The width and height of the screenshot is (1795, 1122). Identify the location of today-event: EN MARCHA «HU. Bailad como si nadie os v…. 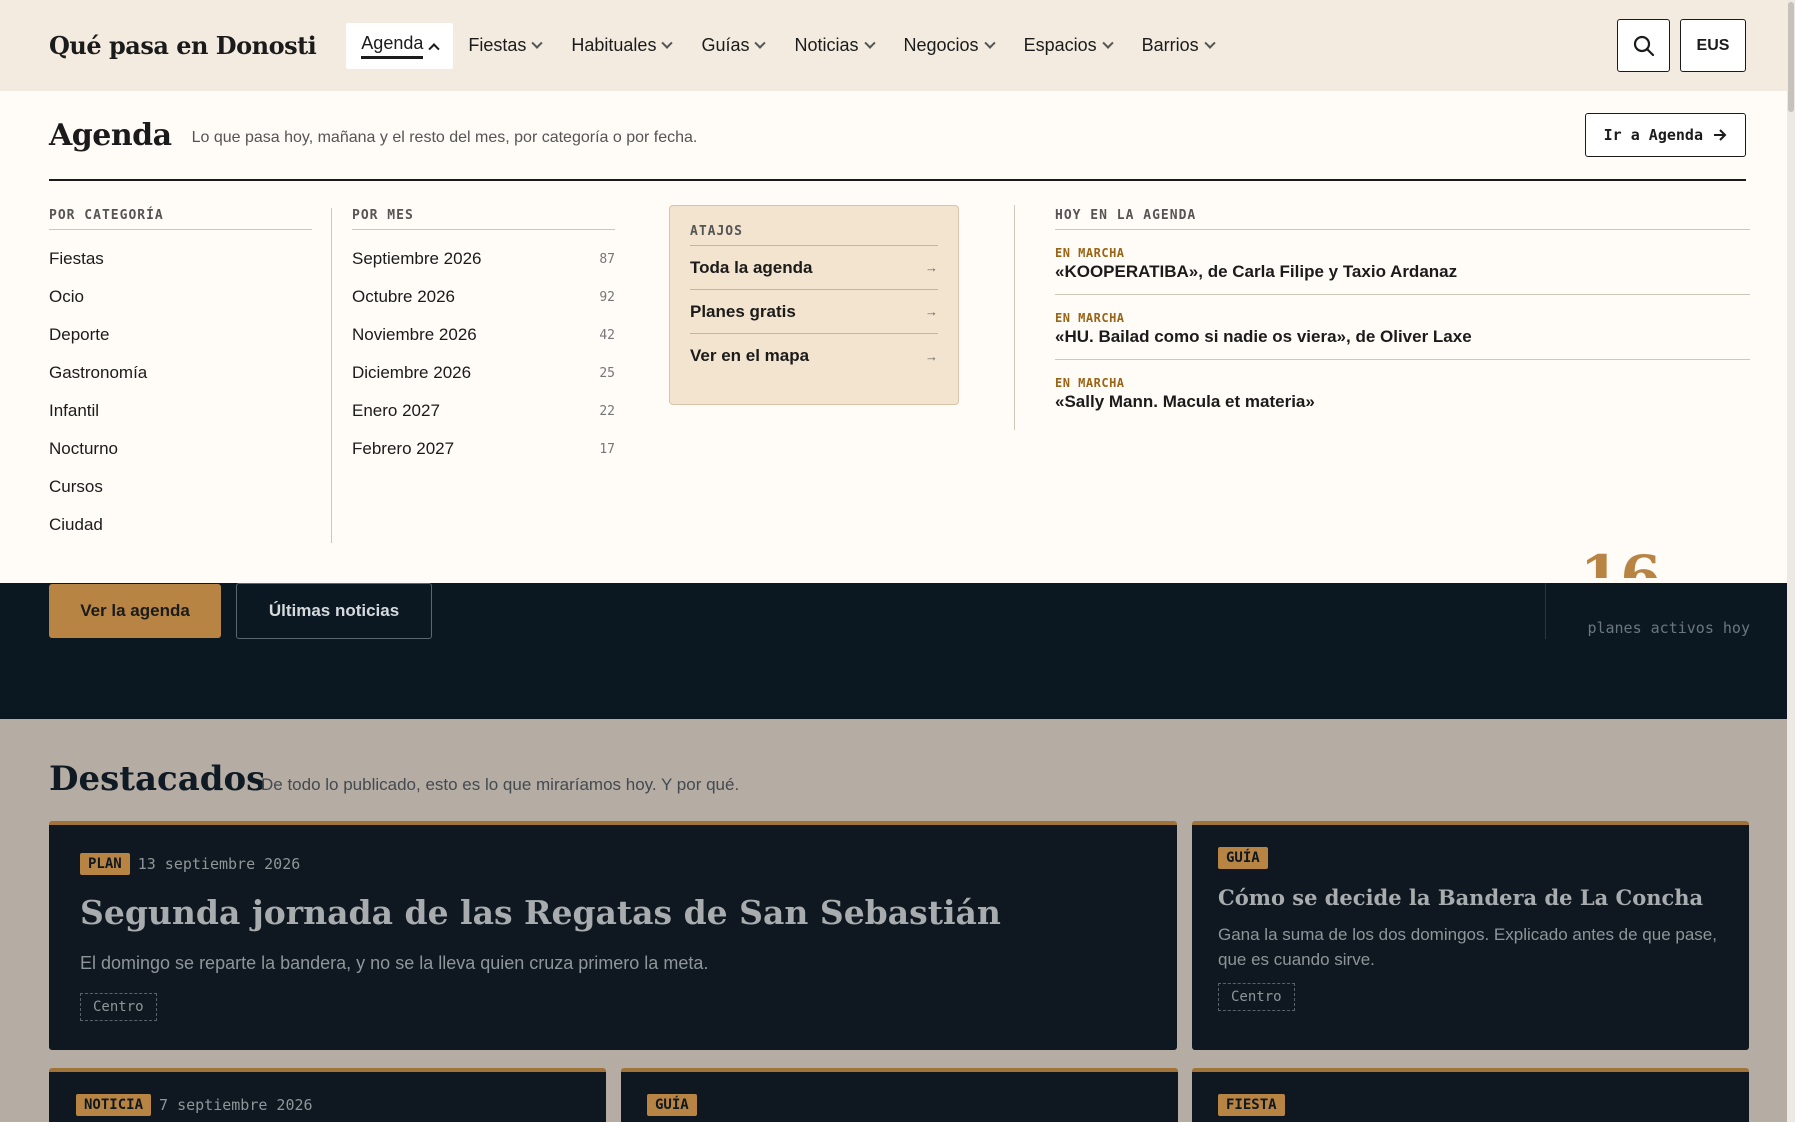
(1402, 327).